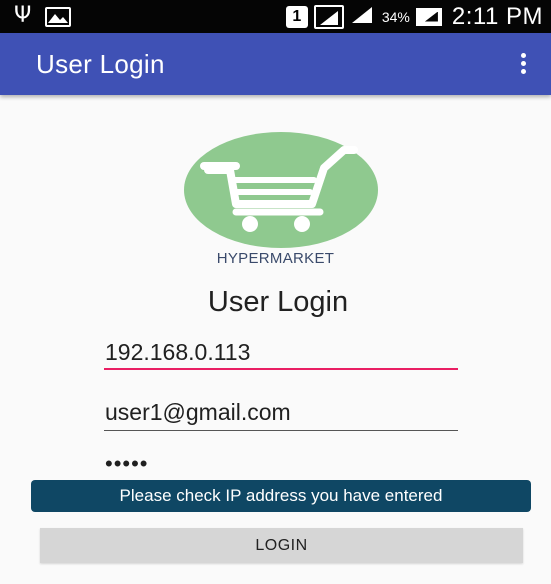  Describe the element at coordinates (278, 302) in the screenshot. I see `page-title: User Login` at that location.